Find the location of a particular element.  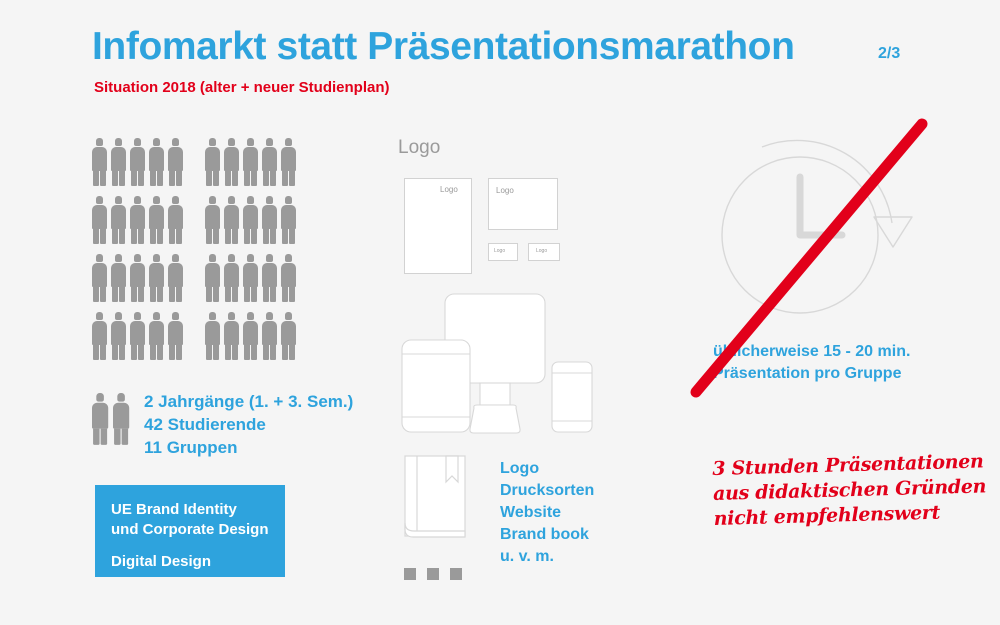

deliverable-item: u. v. m. is located at coordinates (527, 556).